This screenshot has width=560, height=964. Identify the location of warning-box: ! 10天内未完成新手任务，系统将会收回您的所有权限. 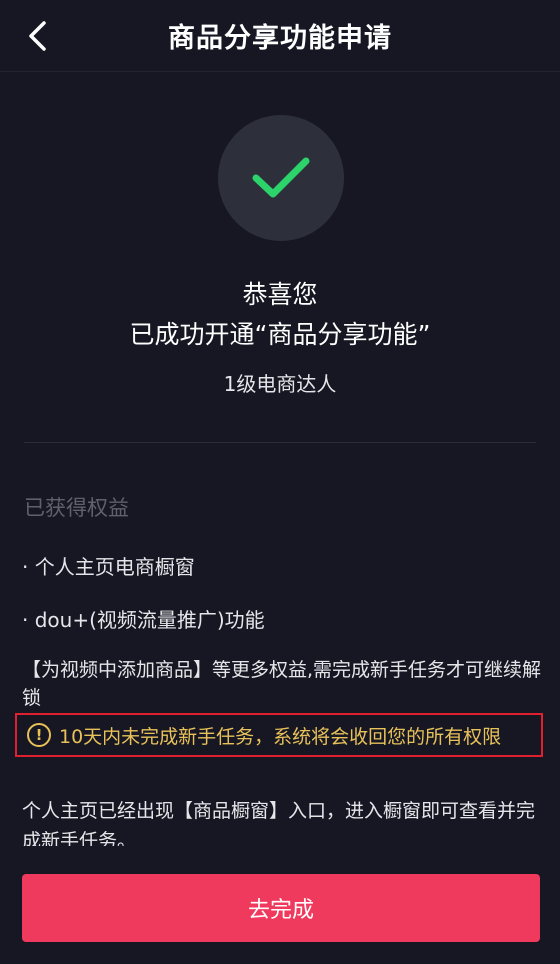
(279, 735).